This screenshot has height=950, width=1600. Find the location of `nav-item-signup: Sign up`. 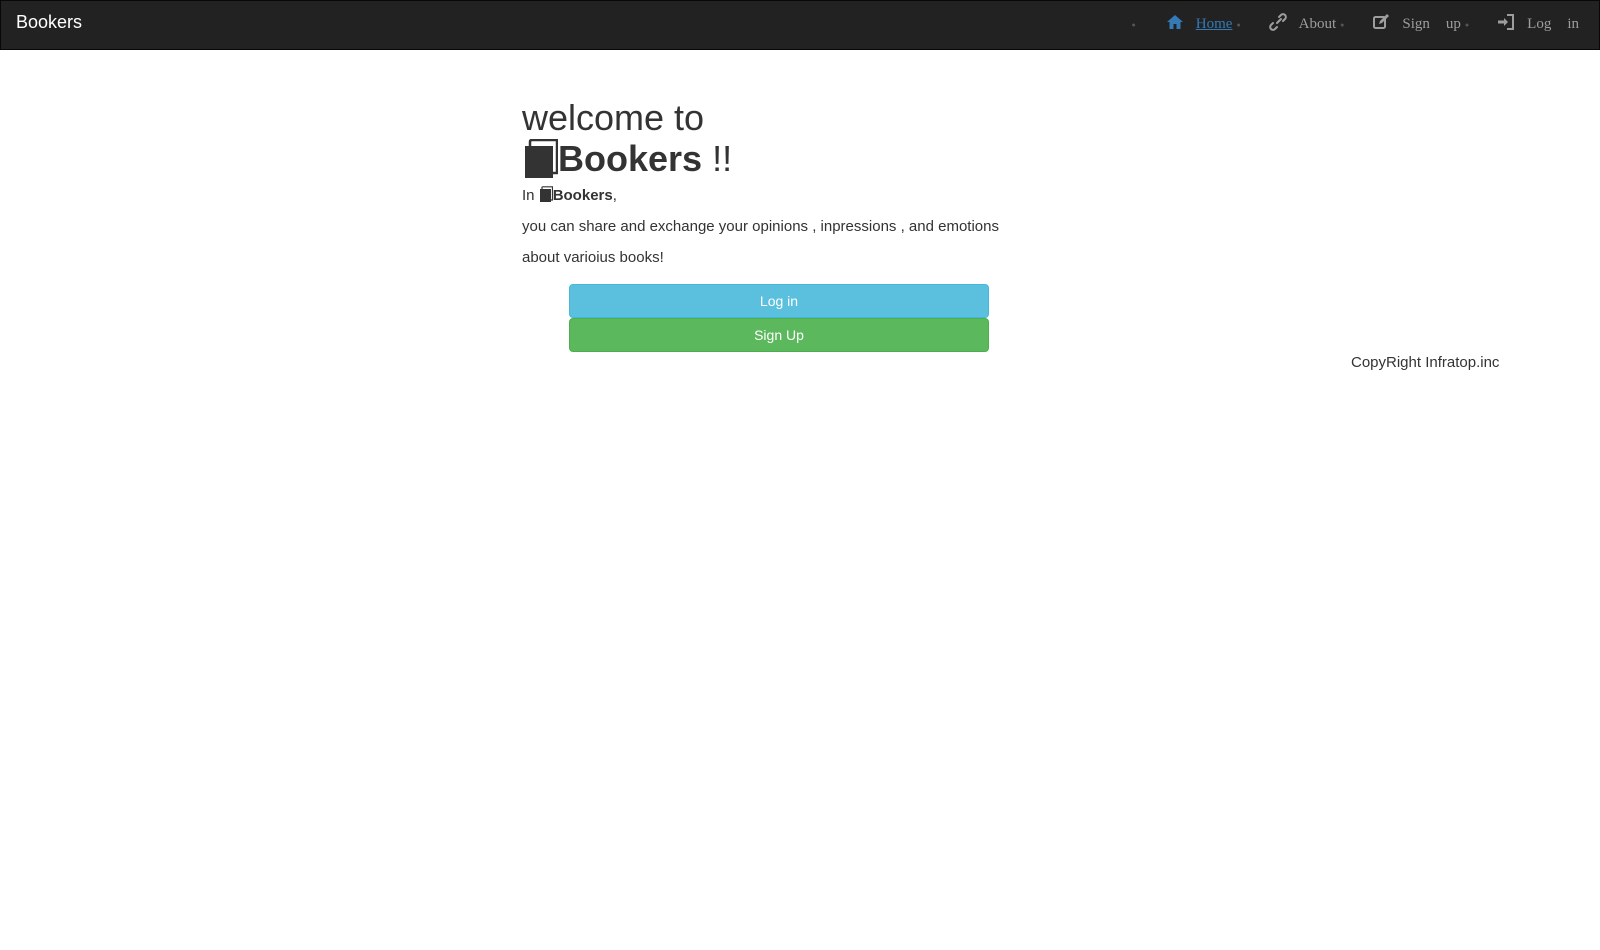

nav-item-signup: Sign up is located at coordinates (1416, 23).